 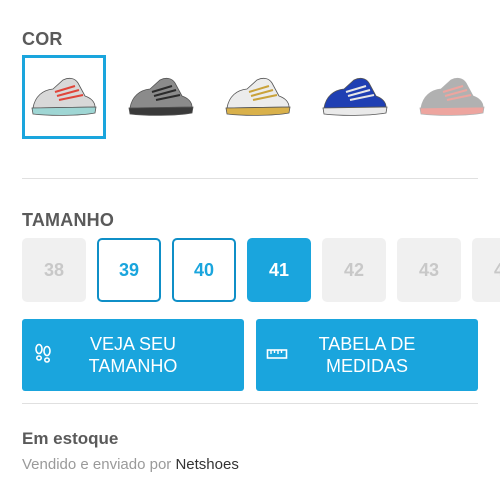 I want to click on size-option-43: 43, so click(x=429, y=270).